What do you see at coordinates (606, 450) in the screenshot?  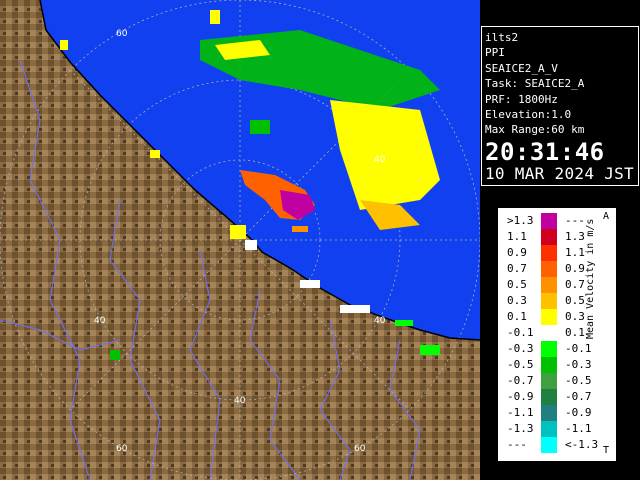 I see `legend-bottom-marker: T` at bounding box center [606, 450].